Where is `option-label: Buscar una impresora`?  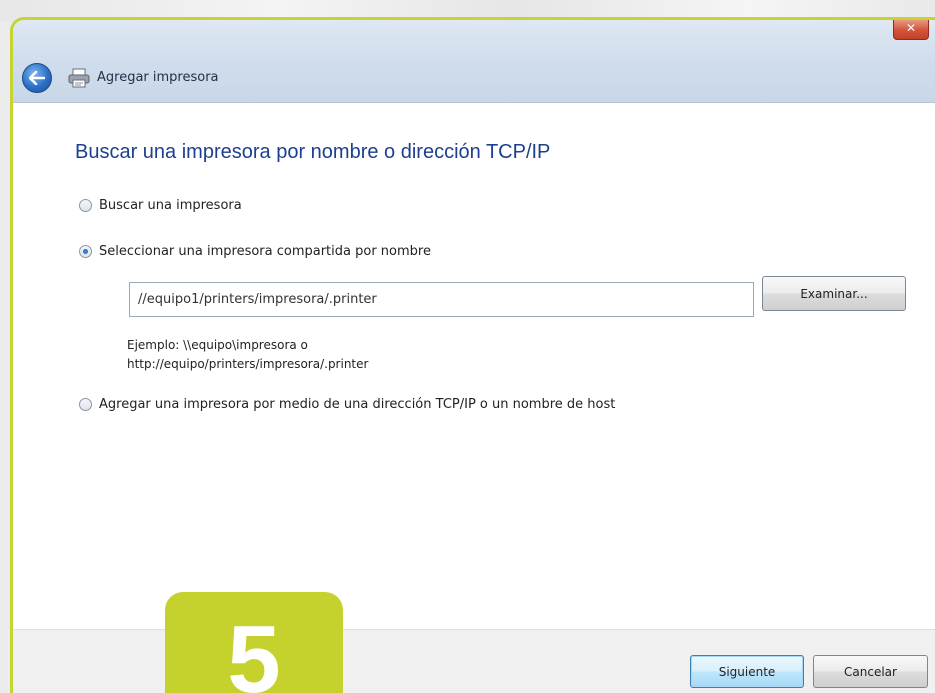 option-label: Buscar una impresora is located at coordinates (170, 205).